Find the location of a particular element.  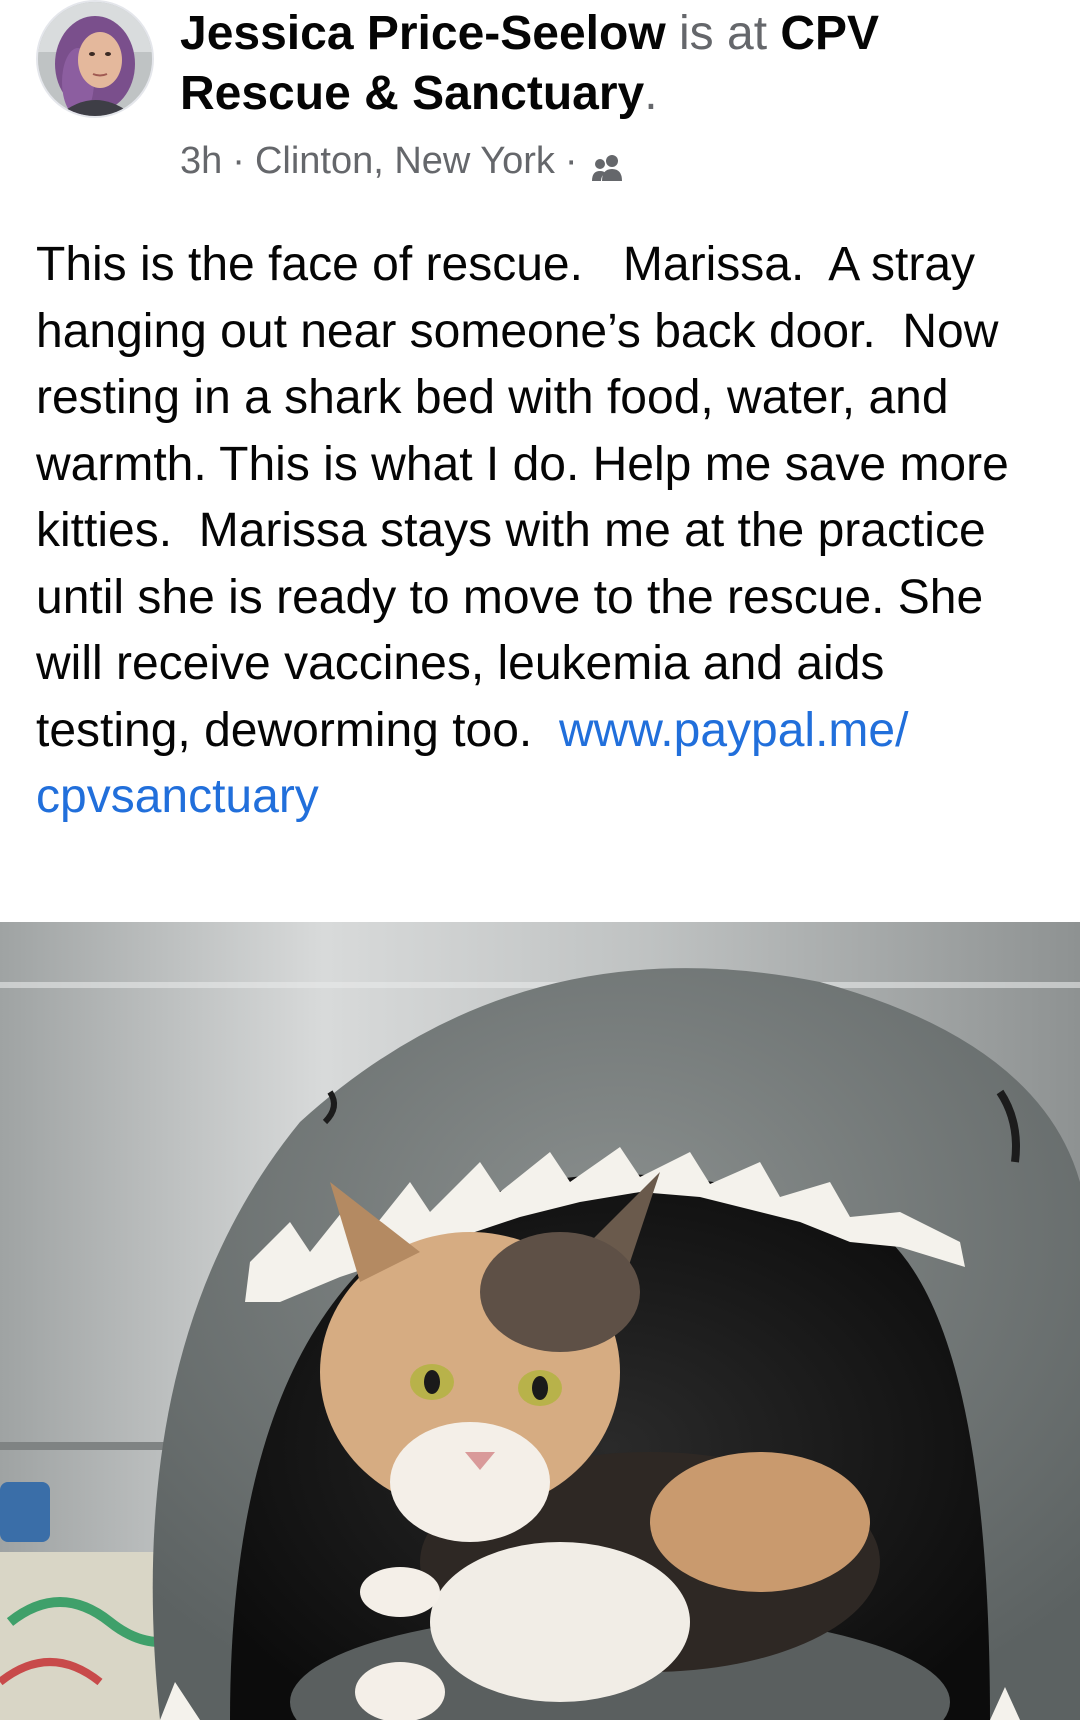

post-location: Clinton, New York is located at coordinates (405, 161).